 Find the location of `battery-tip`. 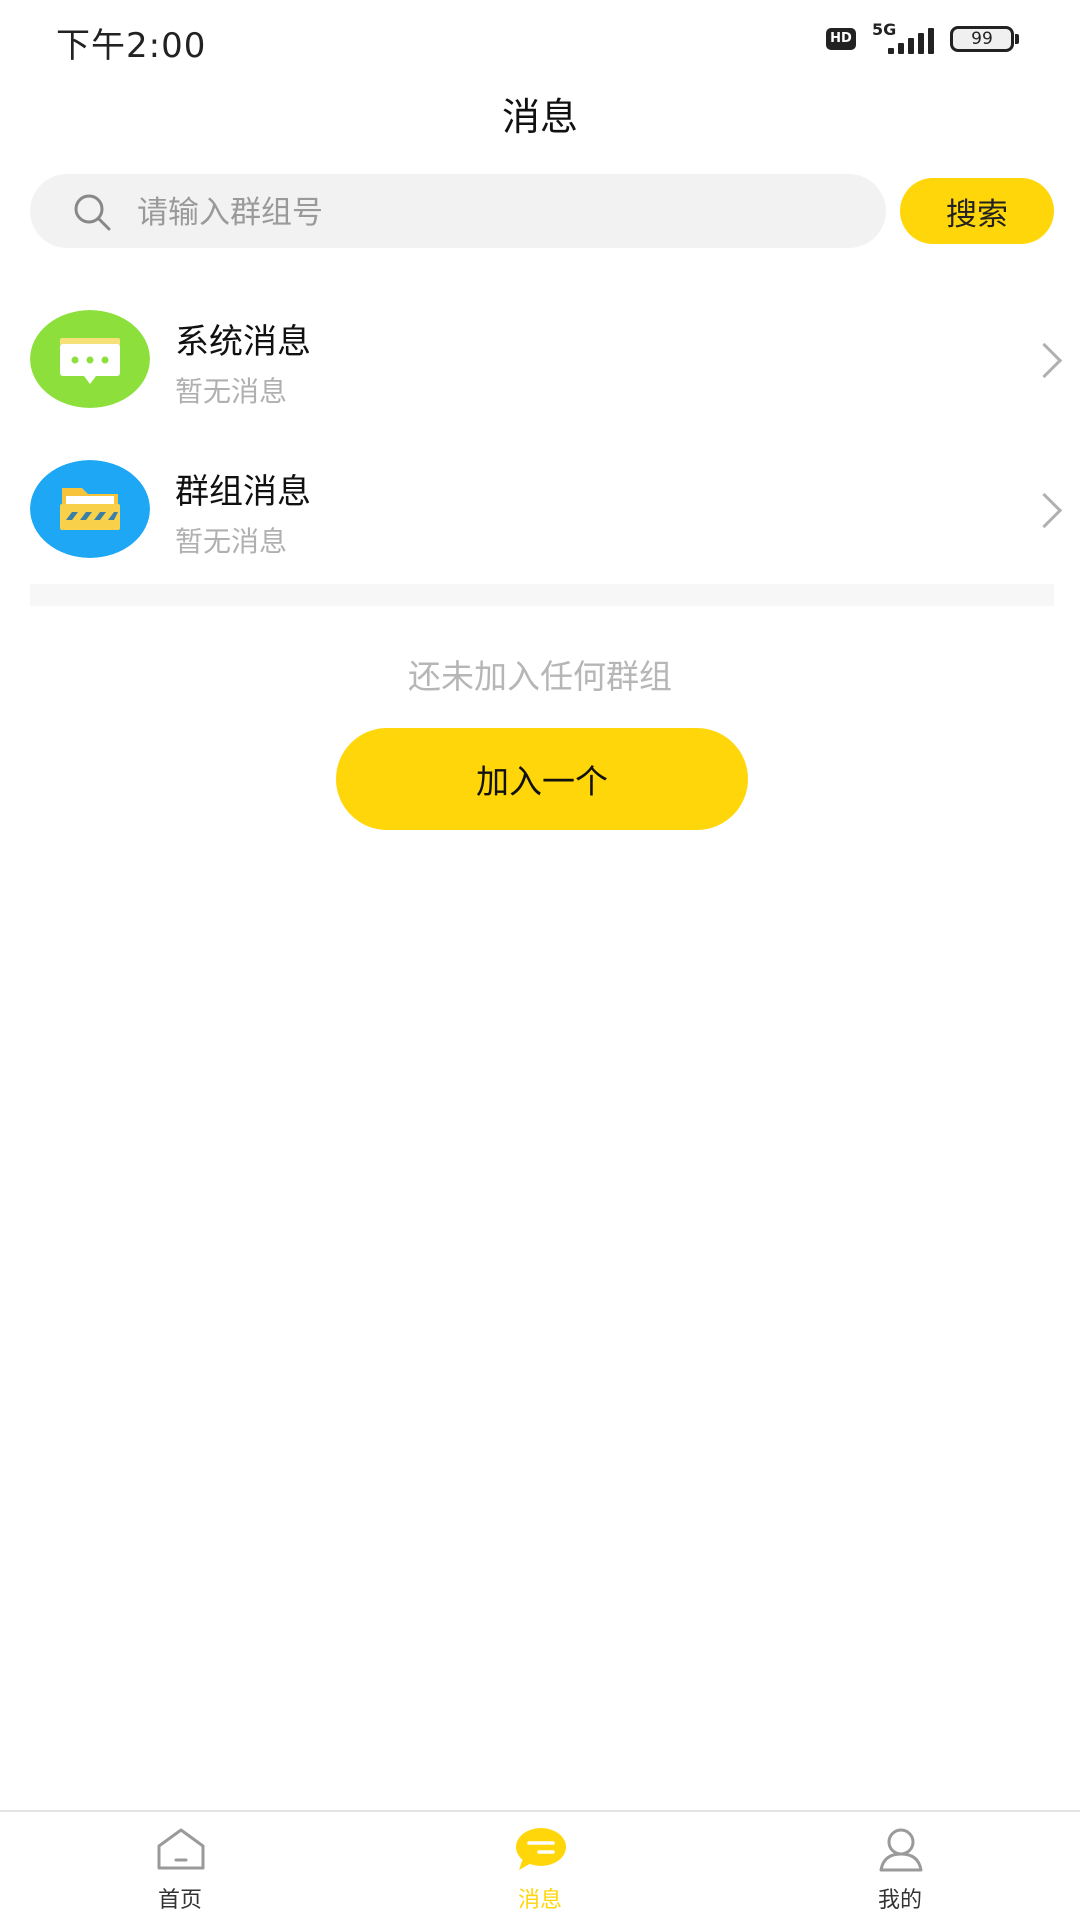

battery-tip is located at coordinates (1017, 39).